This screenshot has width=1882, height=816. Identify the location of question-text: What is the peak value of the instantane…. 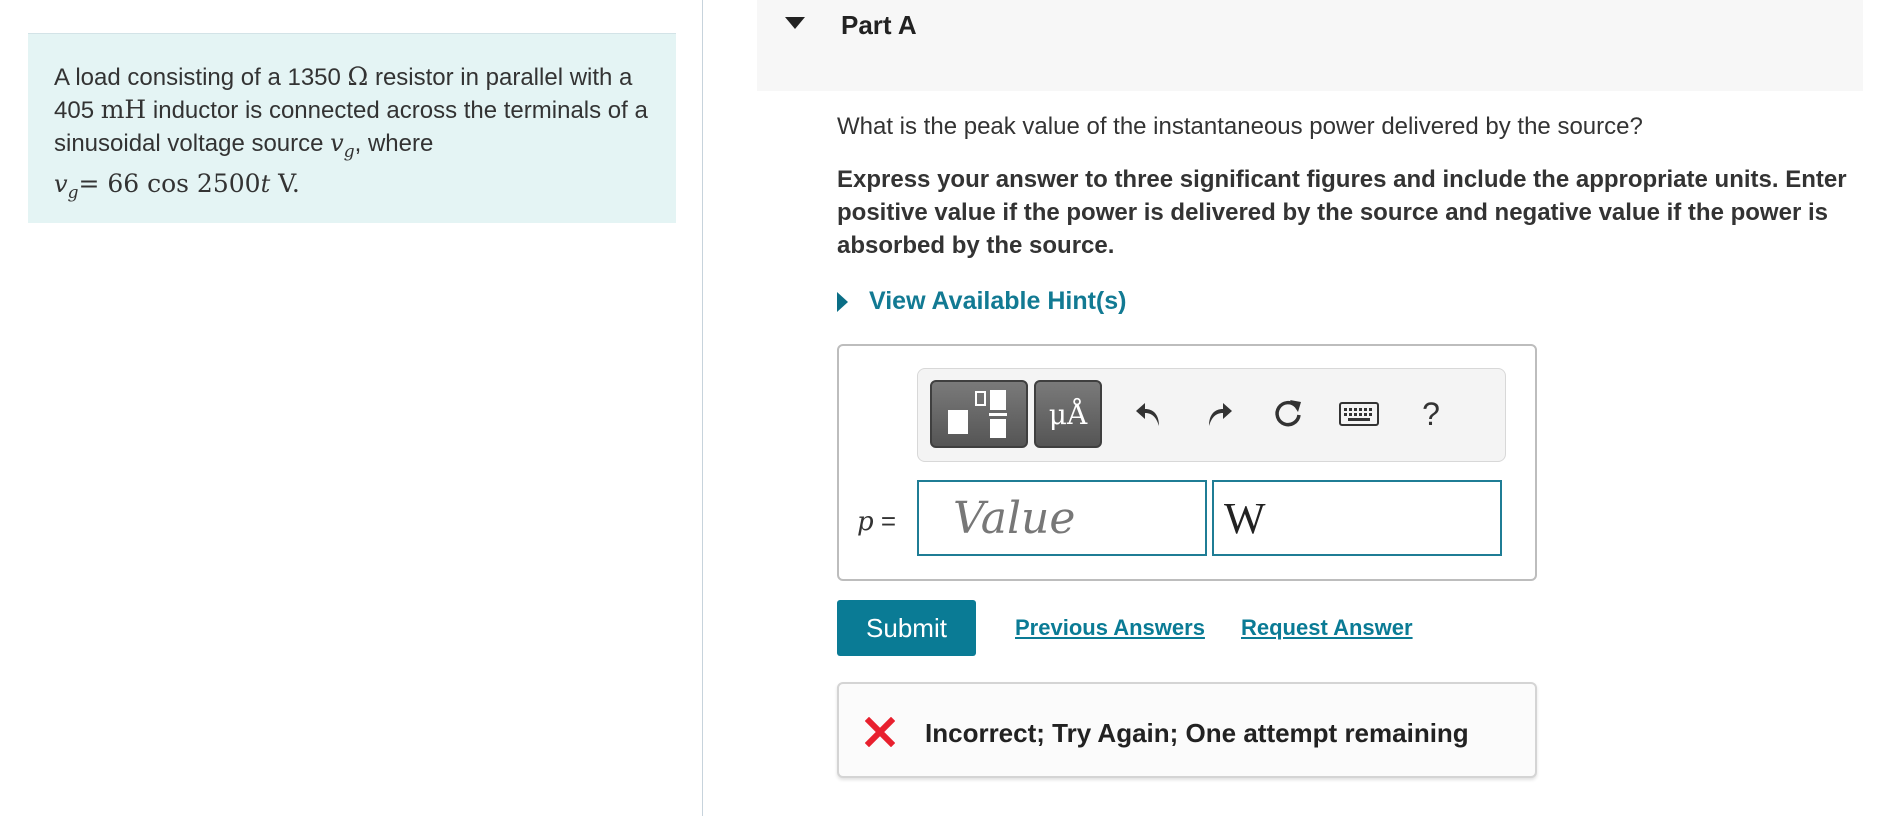
(1240, 126).